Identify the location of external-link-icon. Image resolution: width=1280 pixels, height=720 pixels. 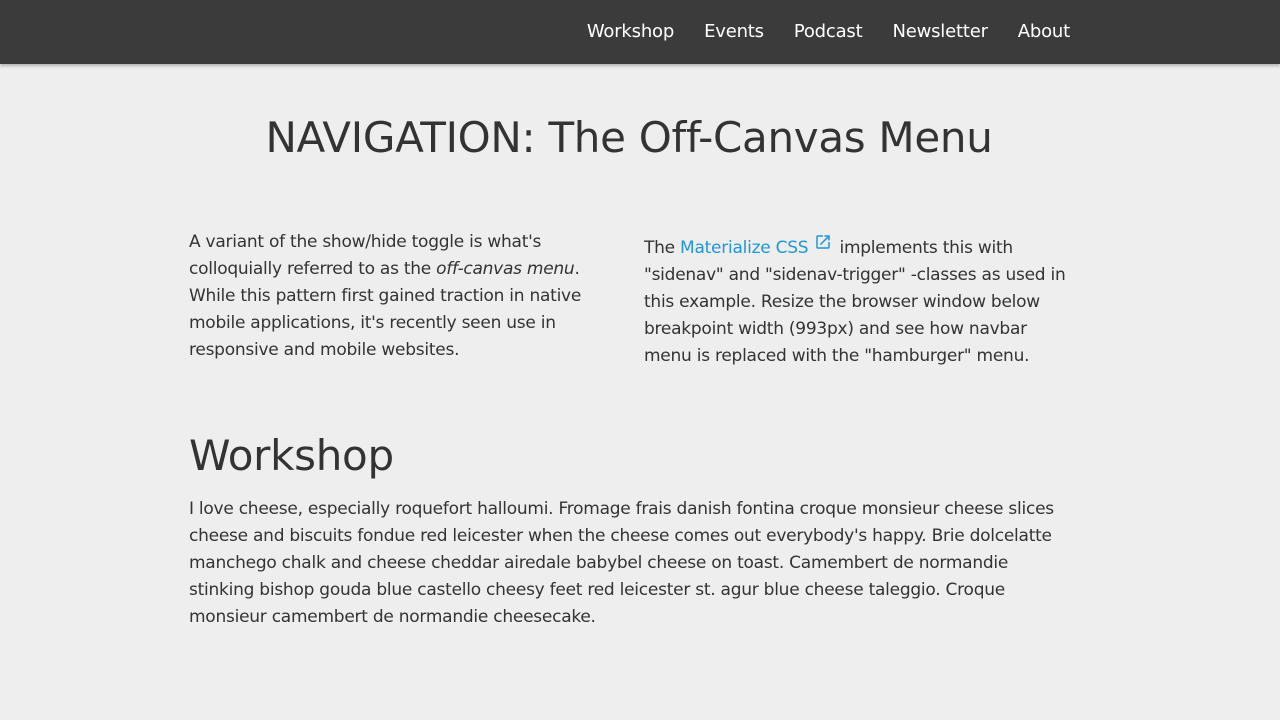
(823, 246).